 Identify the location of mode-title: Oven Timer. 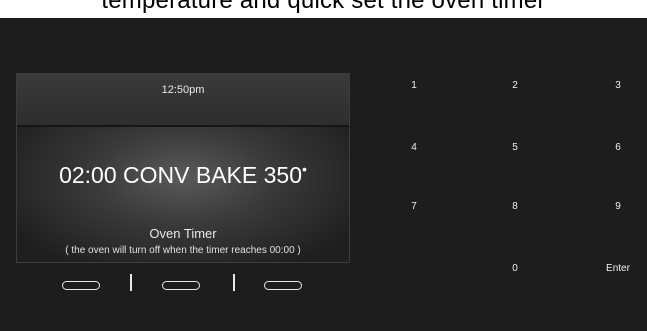
(183, 233).